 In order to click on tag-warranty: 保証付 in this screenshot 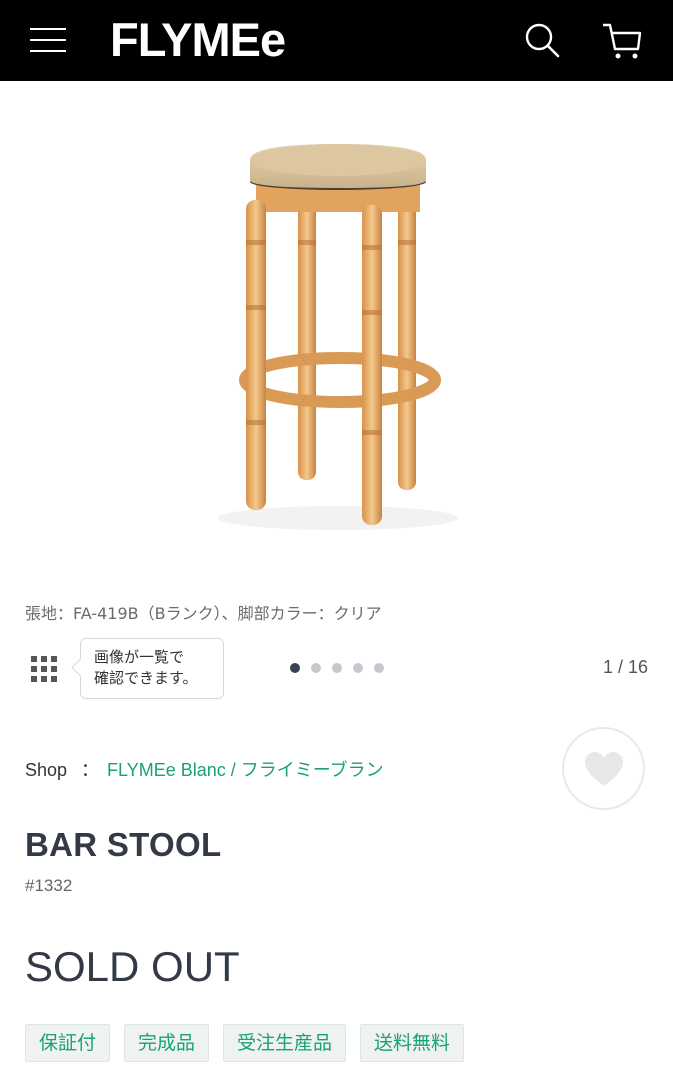, I will do `click(68, 1043)`.